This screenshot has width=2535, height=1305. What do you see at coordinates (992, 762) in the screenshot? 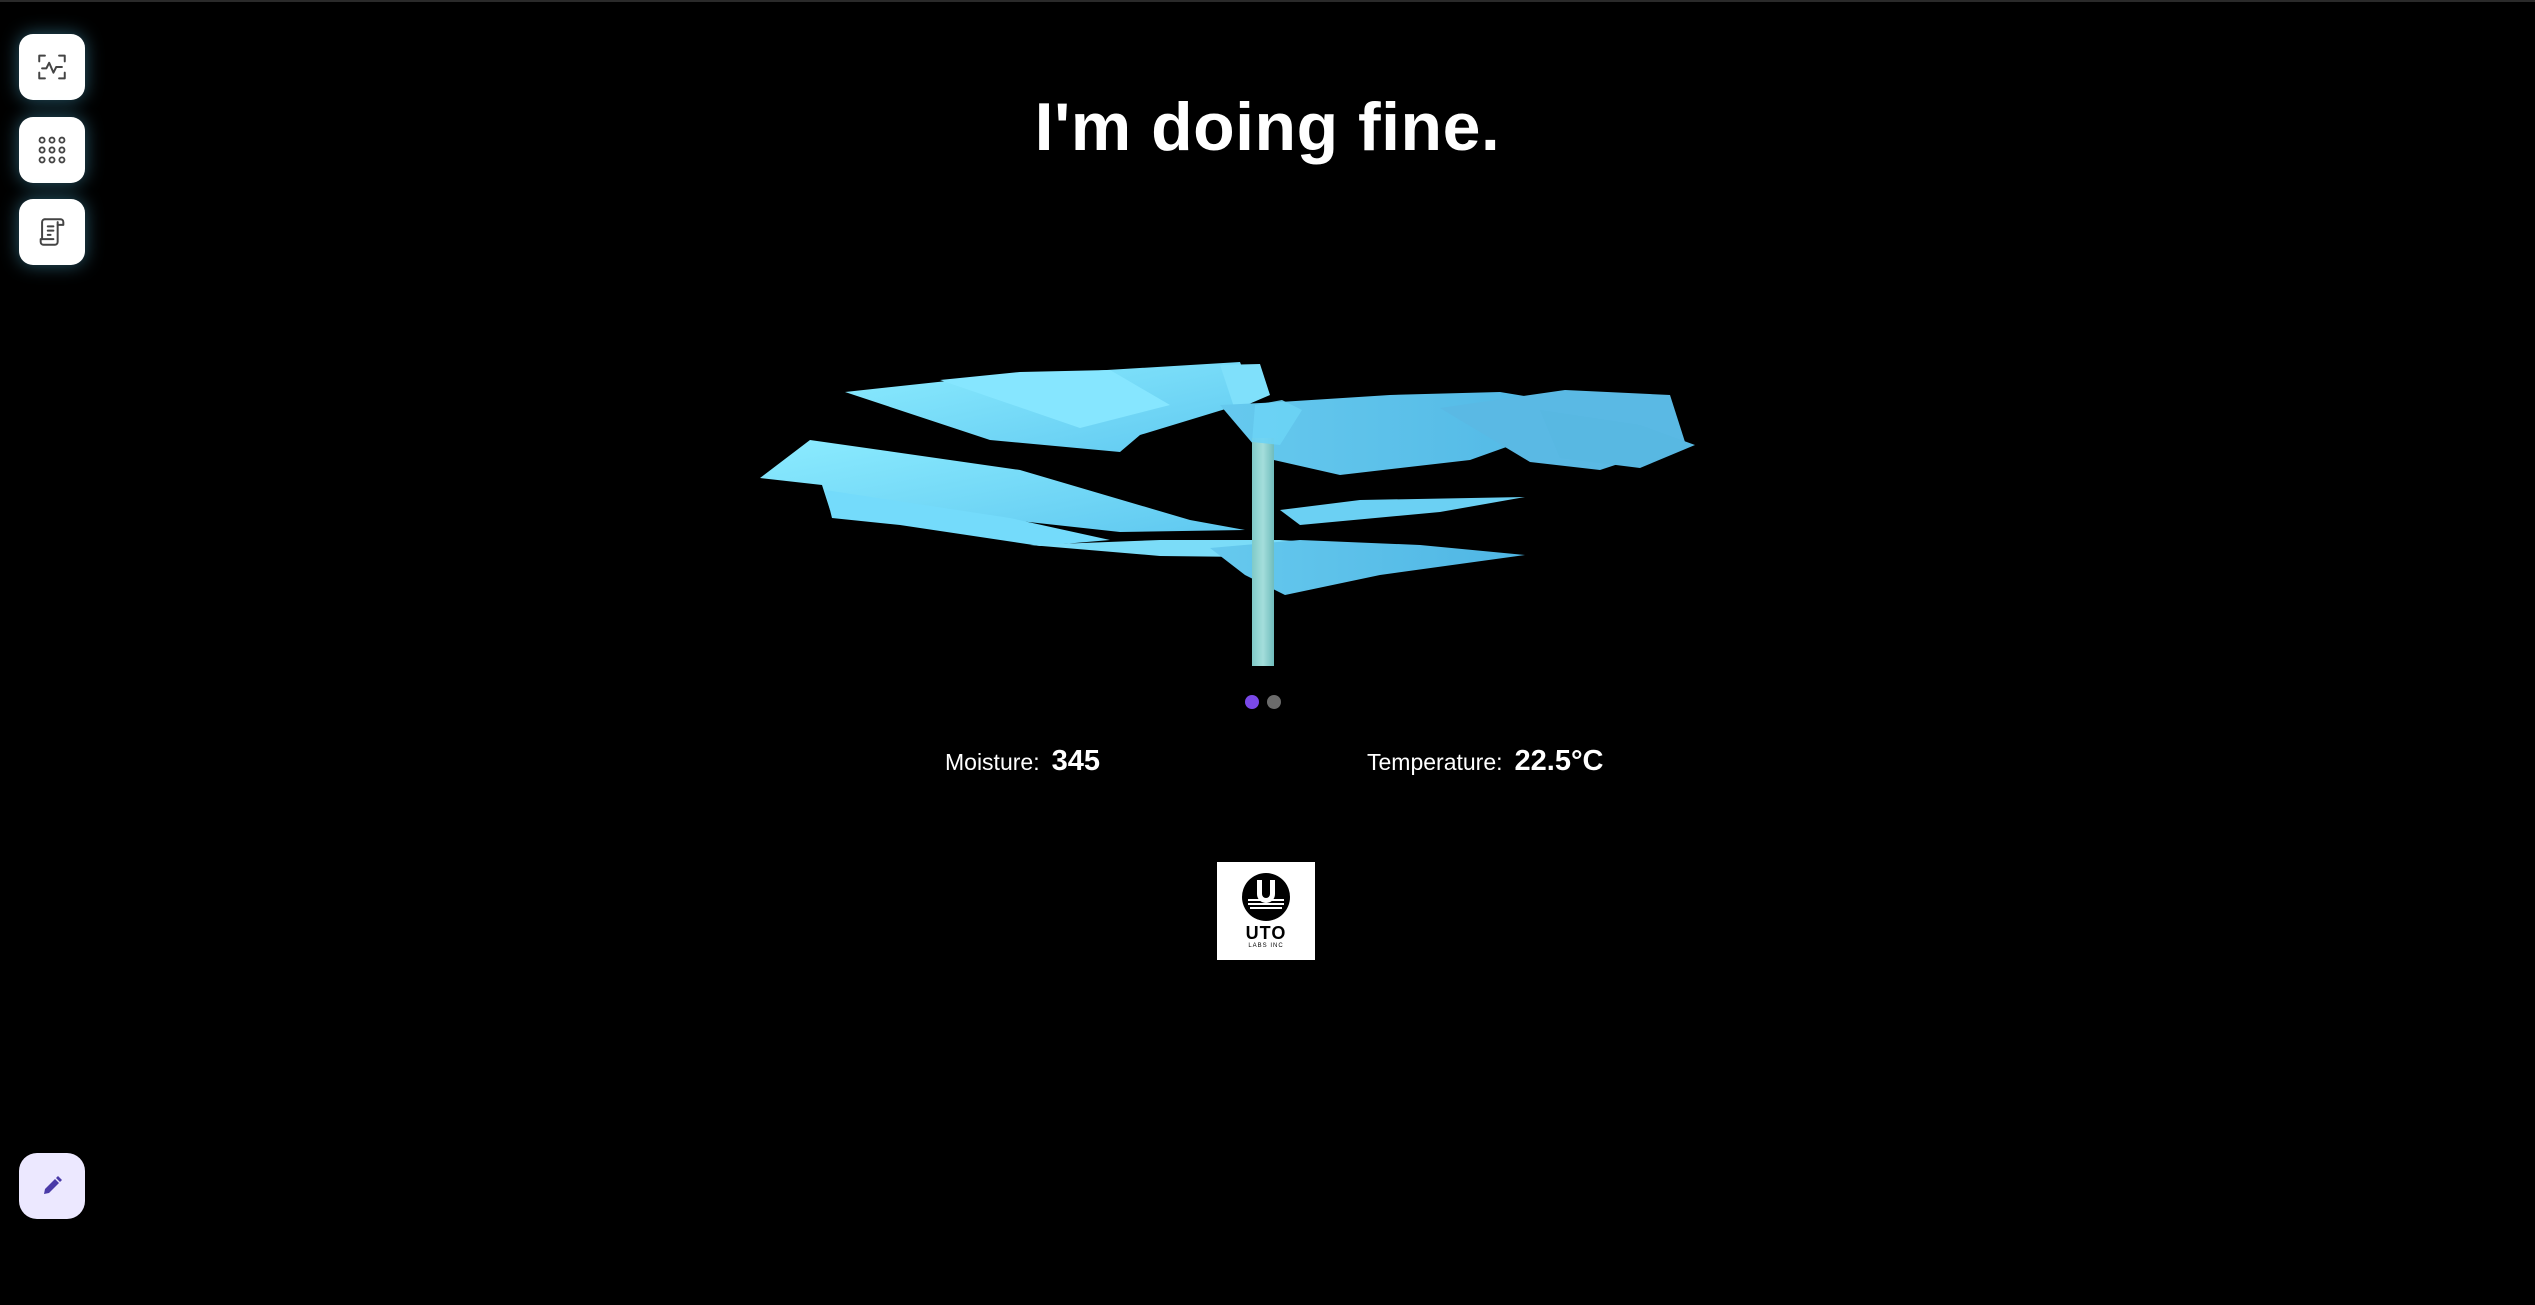
I see `moisture-label: Moisture:` at bounding box center [992, 762].